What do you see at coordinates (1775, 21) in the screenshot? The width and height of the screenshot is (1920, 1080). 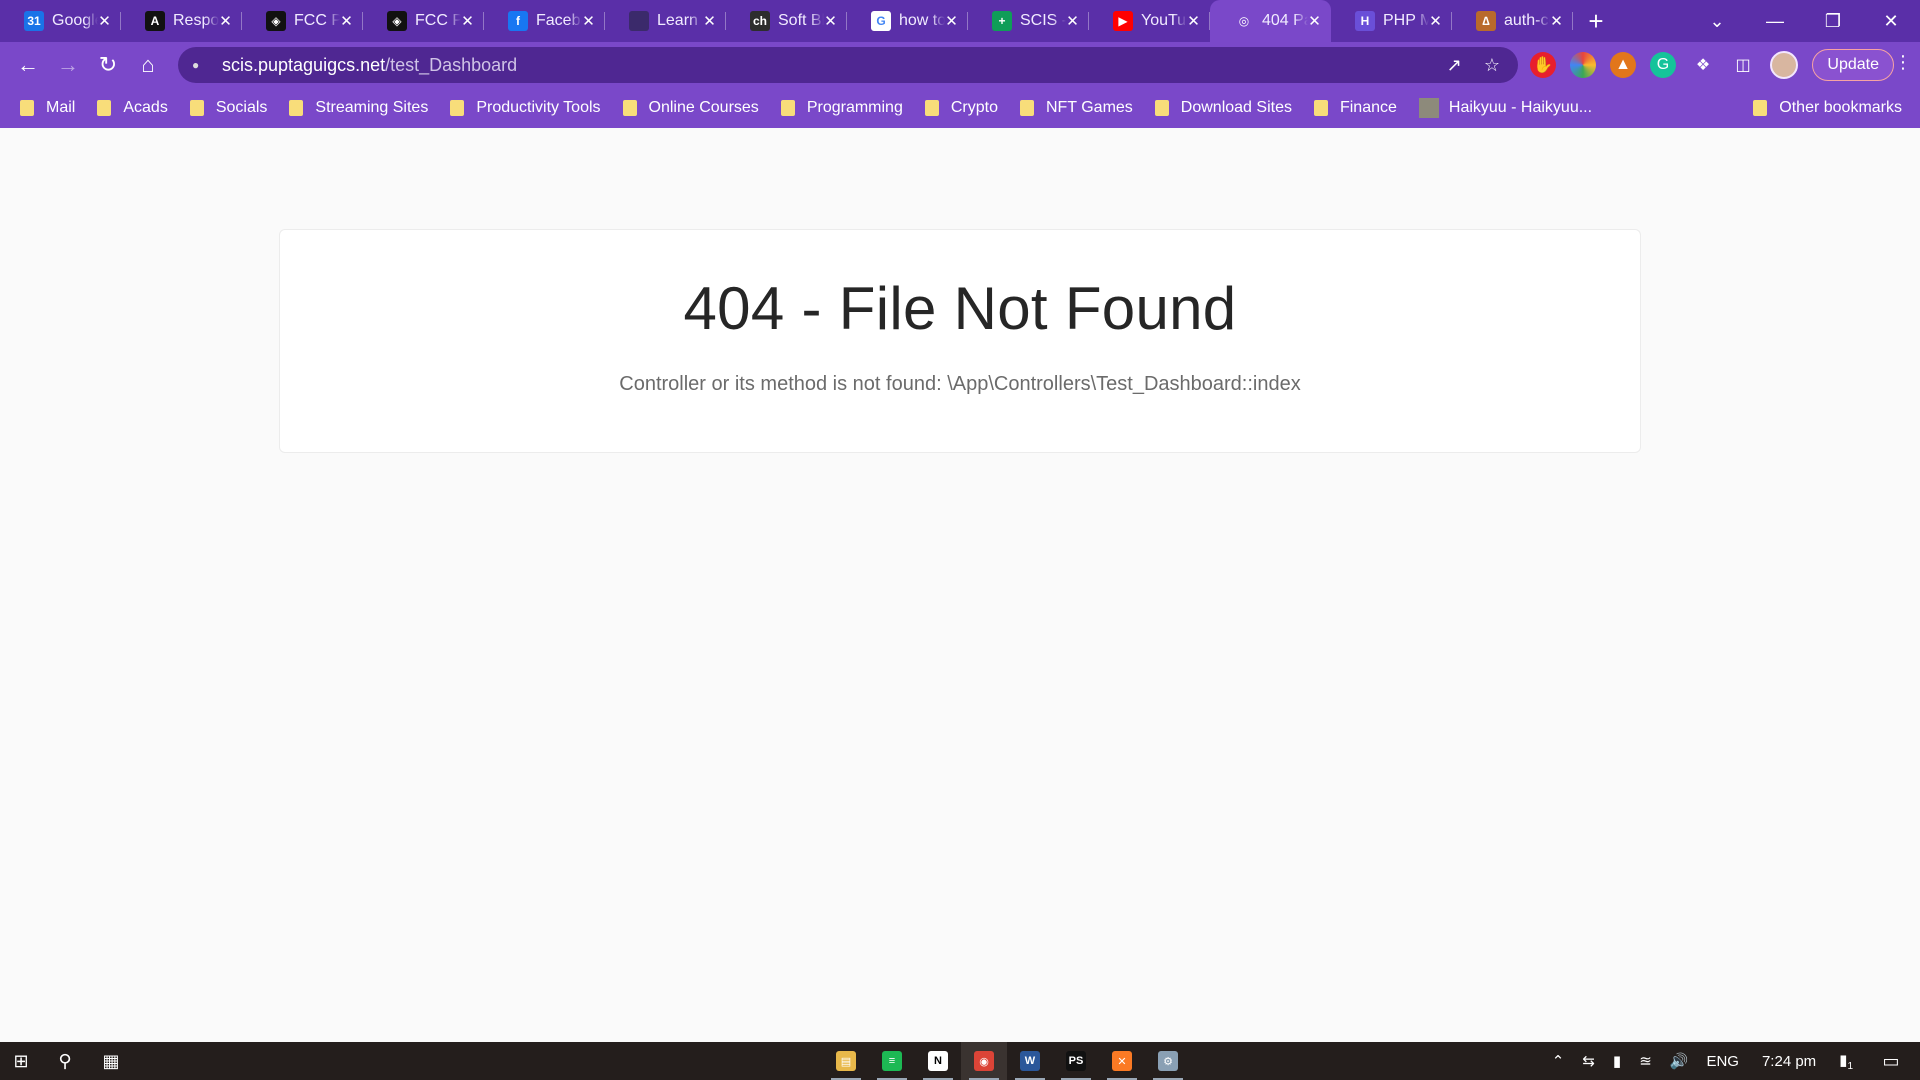 I see `minimize-button: —` at bounding box center [1775, 21].